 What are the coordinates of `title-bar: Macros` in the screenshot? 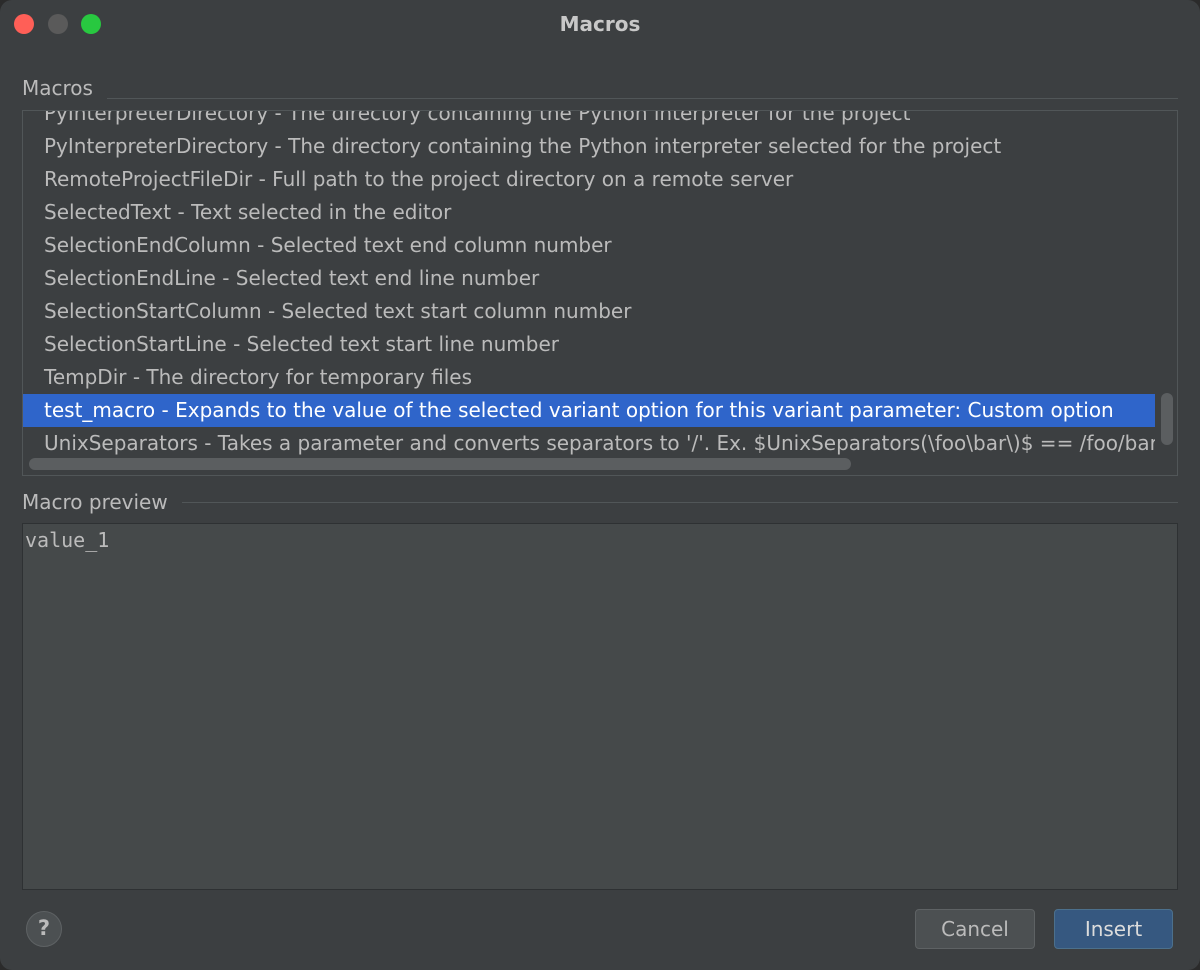 It's located at (600, 25).